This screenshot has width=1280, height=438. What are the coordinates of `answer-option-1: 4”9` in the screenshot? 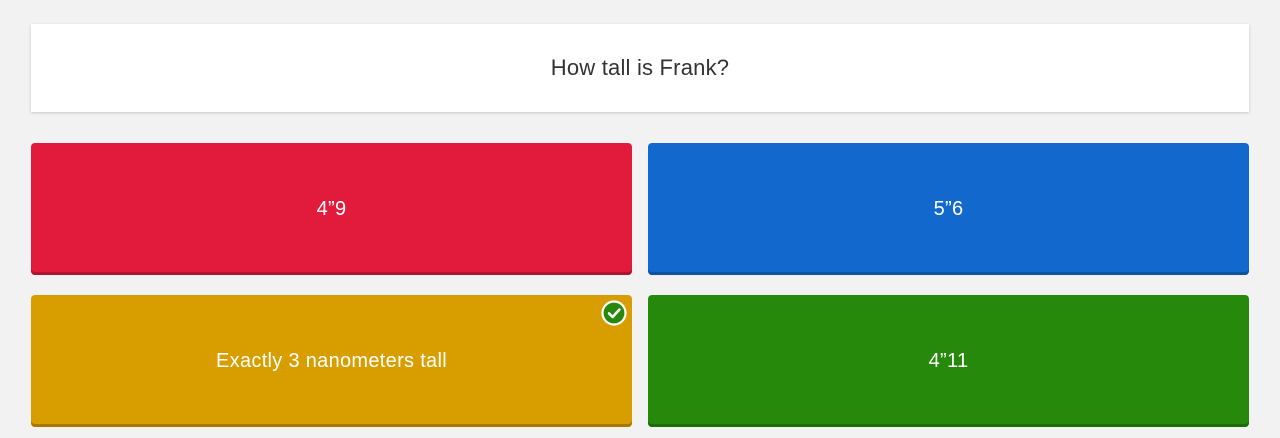 It's located at (331, 209).